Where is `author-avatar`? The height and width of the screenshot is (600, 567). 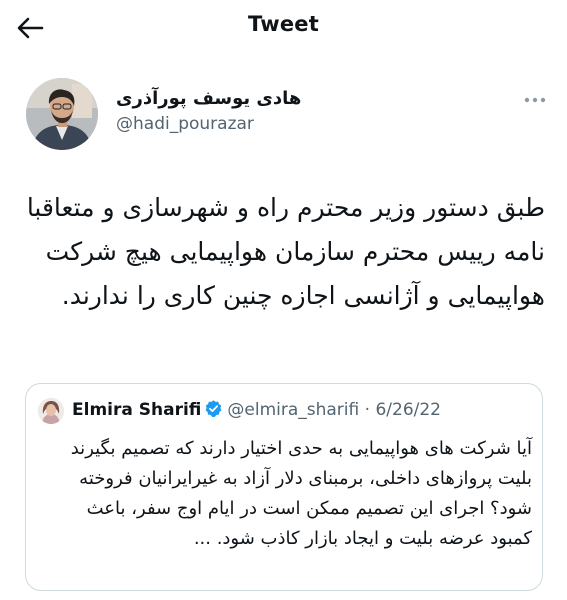
author-avatar is located at coordinates (62, 114).